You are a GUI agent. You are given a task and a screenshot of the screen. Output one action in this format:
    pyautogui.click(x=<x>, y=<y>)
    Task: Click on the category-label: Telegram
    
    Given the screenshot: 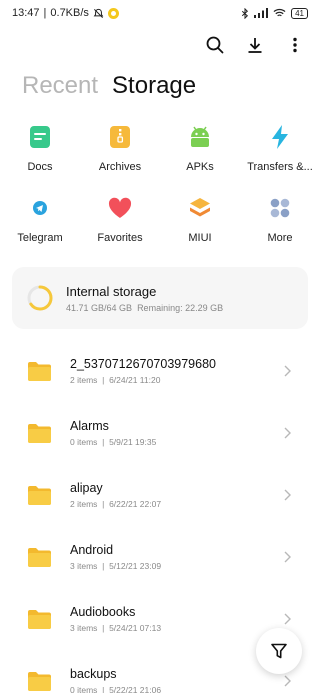 What is the action you would take?
    pyautogui.click(x=40, y=238)
    